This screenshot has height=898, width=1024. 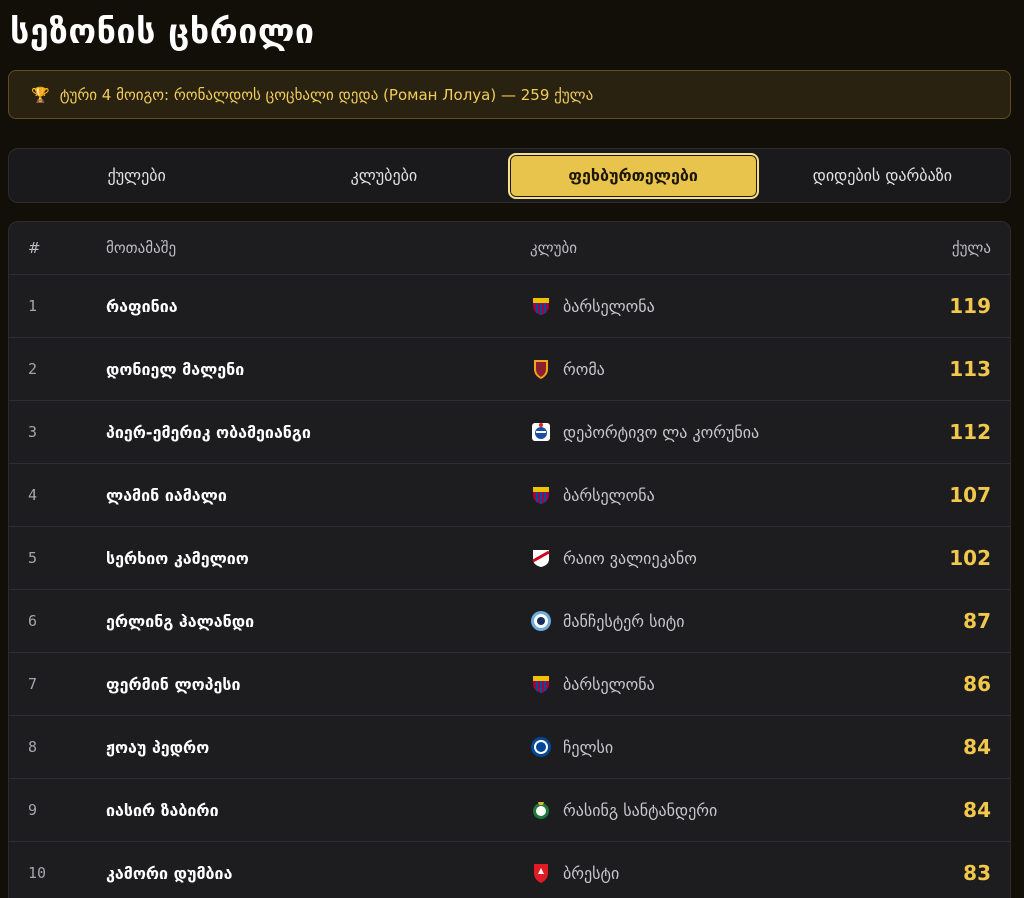 What do you see at coordinates (977, 621) in the screenshot?
I see `row-points: 87` at bounding box center [977, 621].